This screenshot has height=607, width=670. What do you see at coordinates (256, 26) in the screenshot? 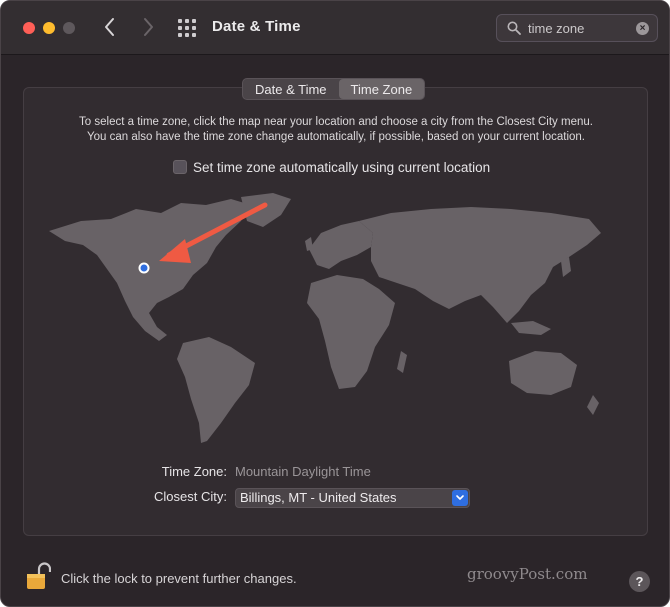
I see `window-title: Date & Time` at bounding box center [256, 26].